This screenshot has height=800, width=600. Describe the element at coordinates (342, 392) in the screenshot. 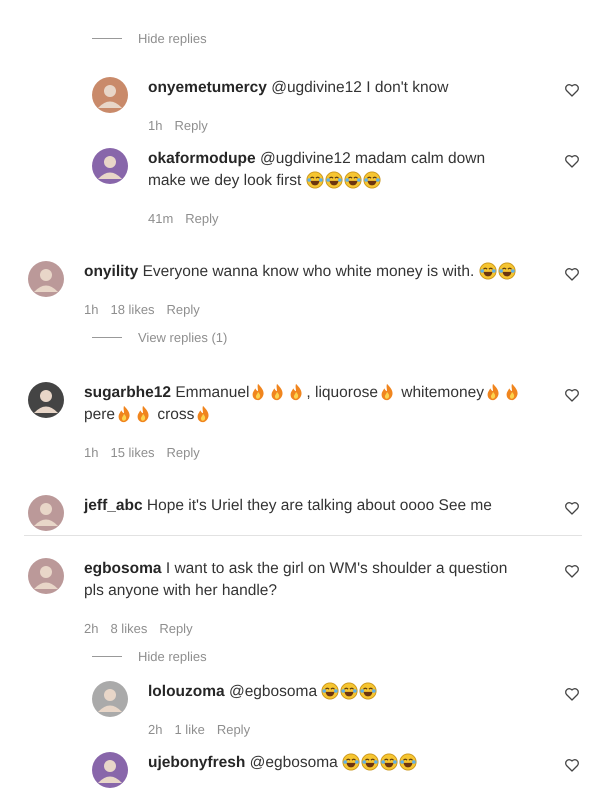

I see `comment-text: , liquorose` at that location.